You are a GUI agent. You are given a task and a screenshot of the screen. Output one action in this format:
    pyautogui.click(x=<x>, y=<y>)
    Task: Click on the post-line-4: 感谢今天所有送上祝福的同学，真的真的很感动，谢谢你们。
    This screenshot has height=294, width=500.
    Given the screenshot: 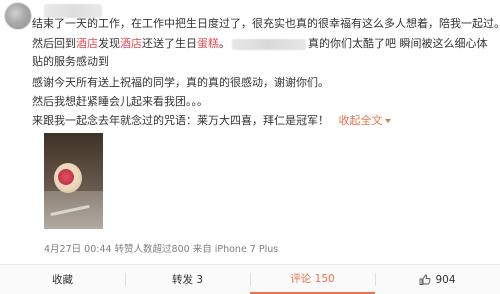 What is the action you would take?
    pyautogui.click(x=180, y=83)
    